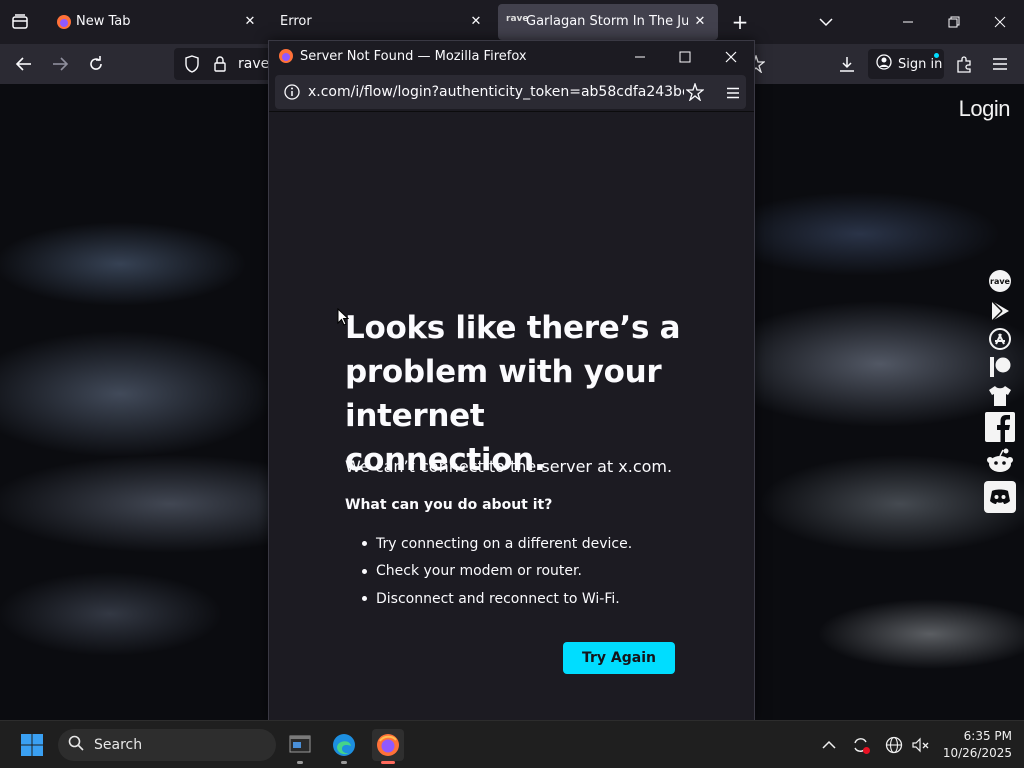 This screenshot has width=1024, height=768. I want to click on mouse-cursor-icon, so click(343, 318).